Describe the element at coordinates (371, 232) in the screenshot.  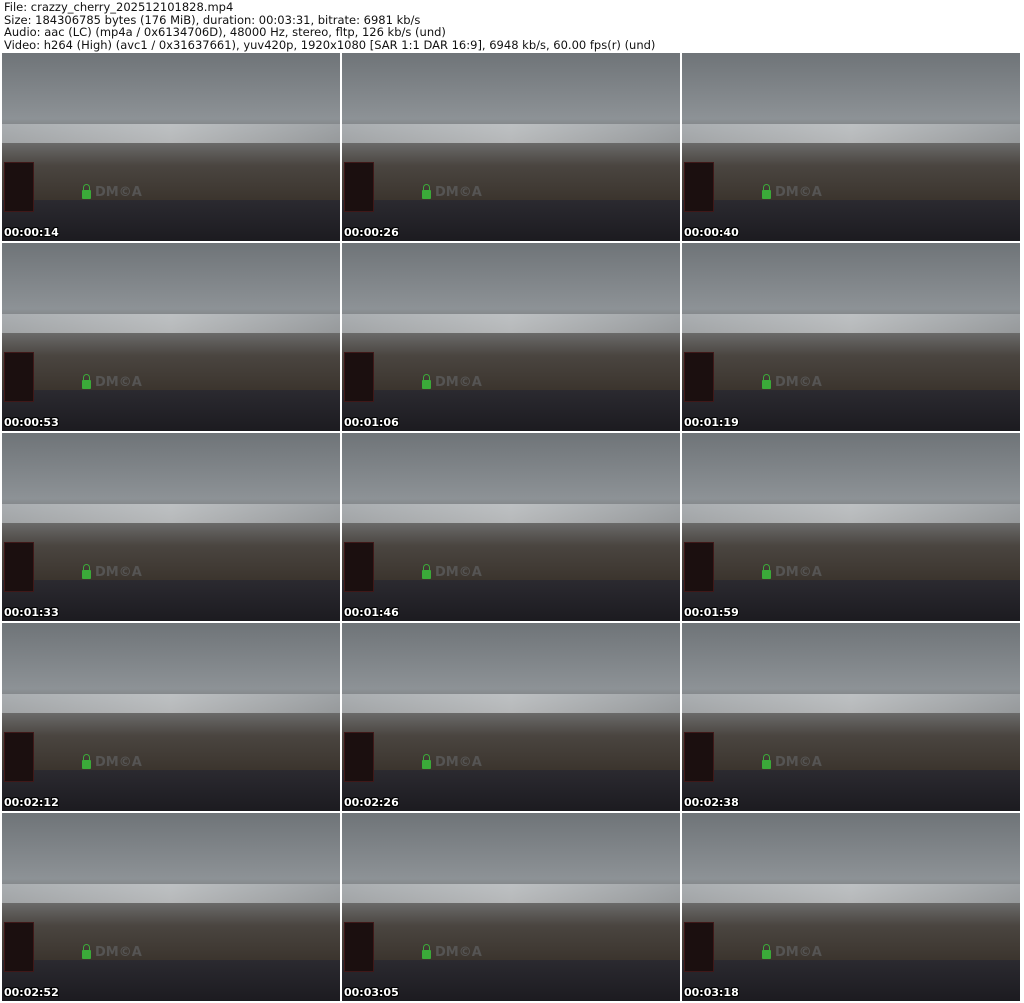
I see `timestamp: 00:00:26` at that location.